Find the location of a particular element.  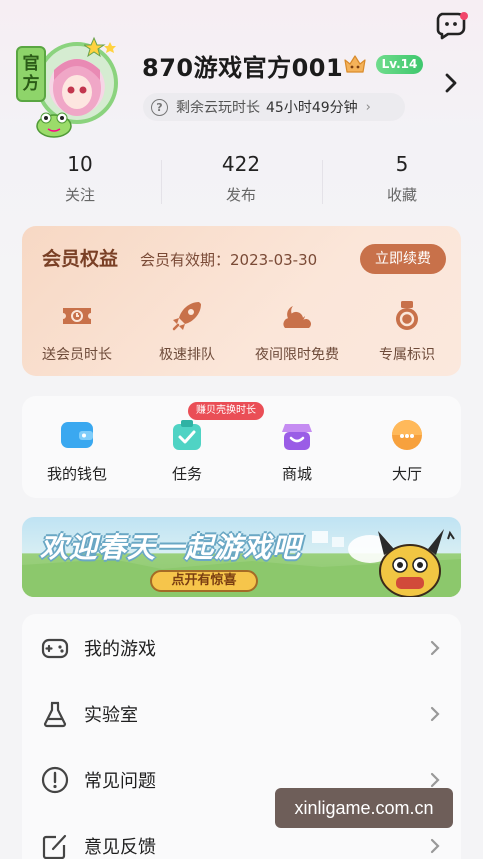

vip-item-label: 极速排队 is located at coordinates (187, 355).